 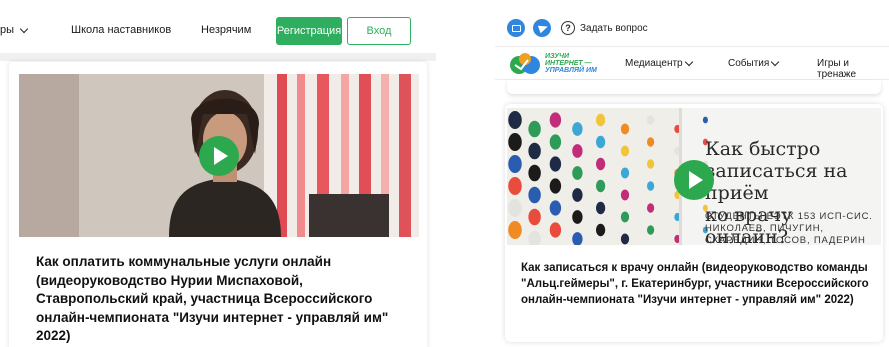 What do you see at coordinates (309, 31) in the screenshot?
I see `register-button: Регистрация` at bounding box center [309, 31].